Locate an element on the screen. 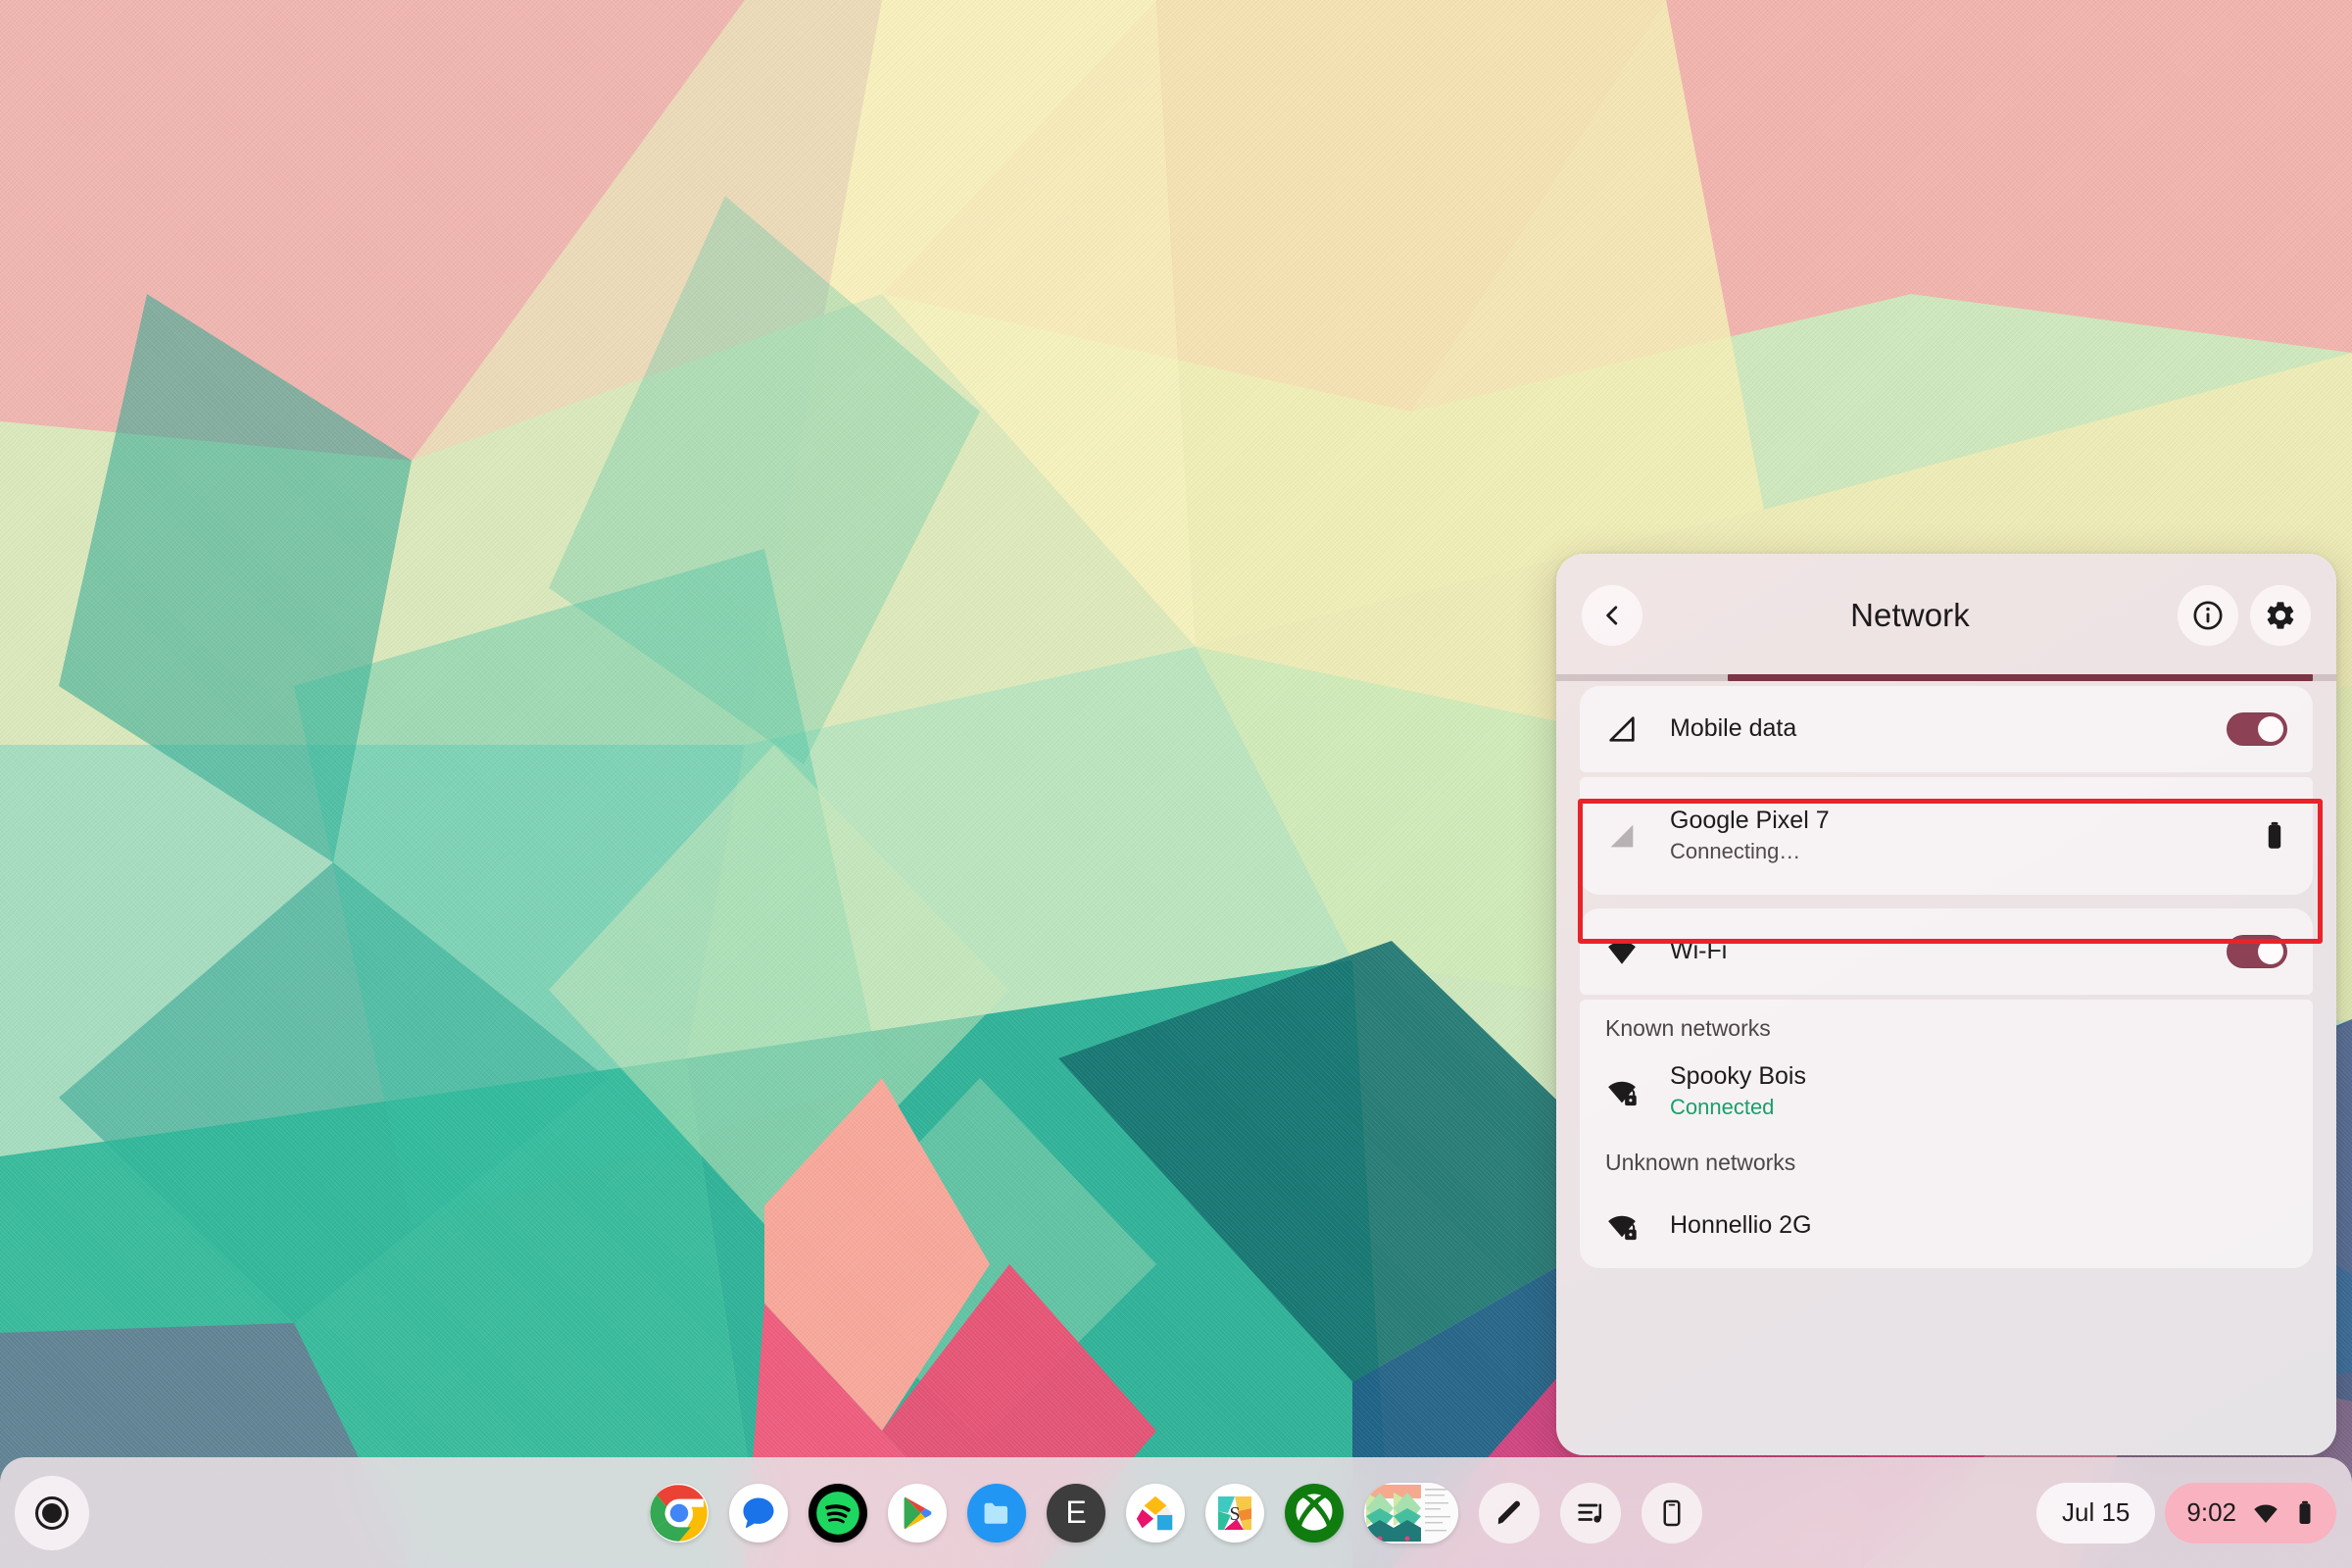 The width and height of the screenshot is (2352, 1568). colorful-app-icon is located at coordinates (1155, 1513).